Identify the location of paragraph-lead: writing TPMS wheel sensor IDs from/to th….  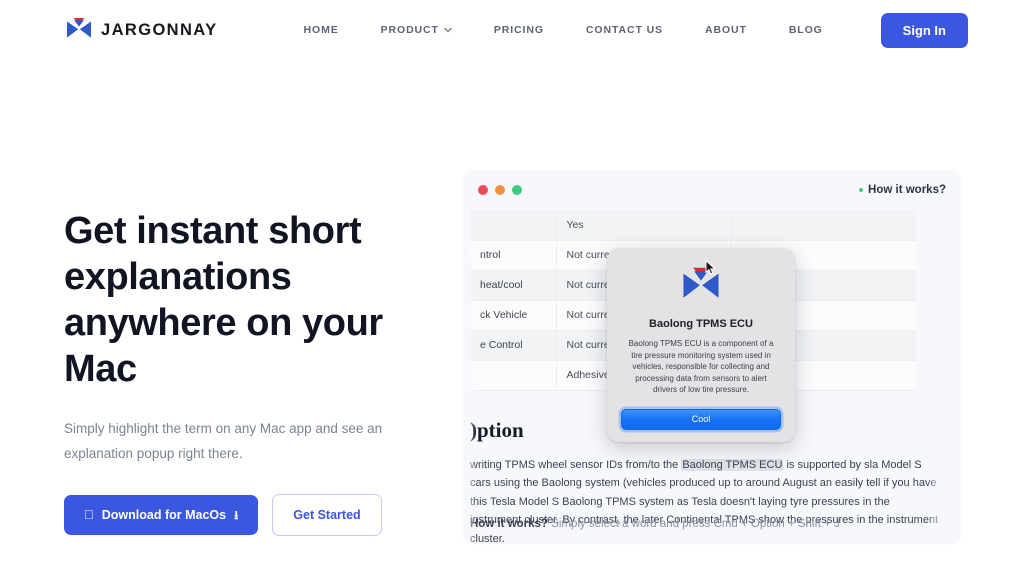
(576, 465).